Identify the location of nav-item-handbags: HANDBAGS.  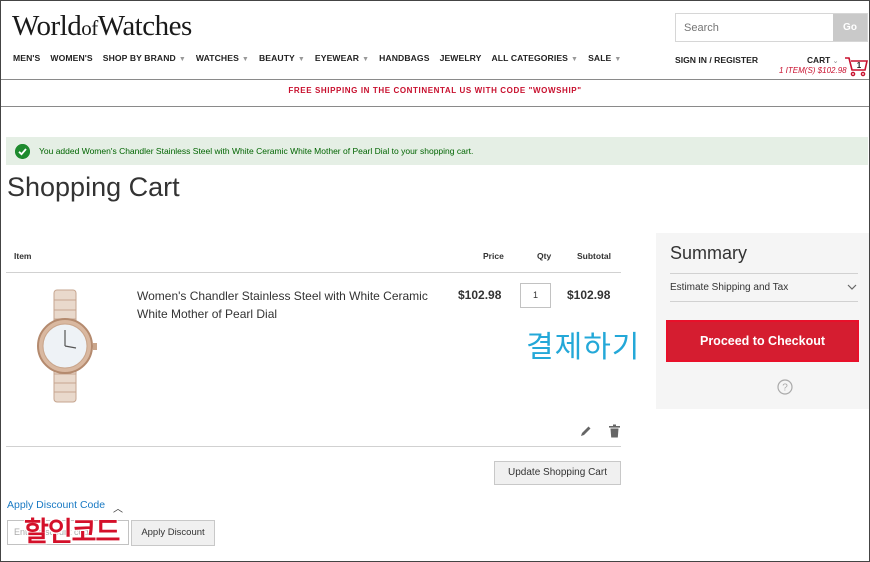
(404, 58).